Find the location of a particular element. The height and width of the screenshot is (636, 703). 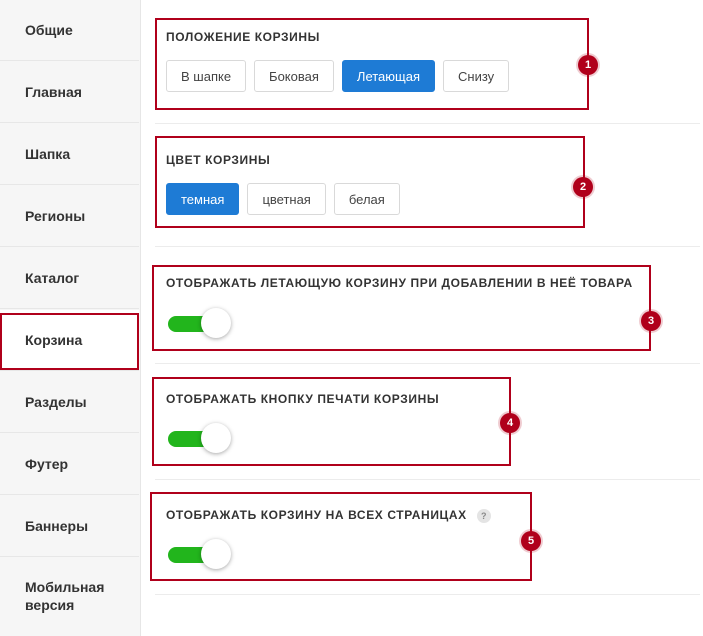

section-show-all-pages is located at coordinates (427, 537).